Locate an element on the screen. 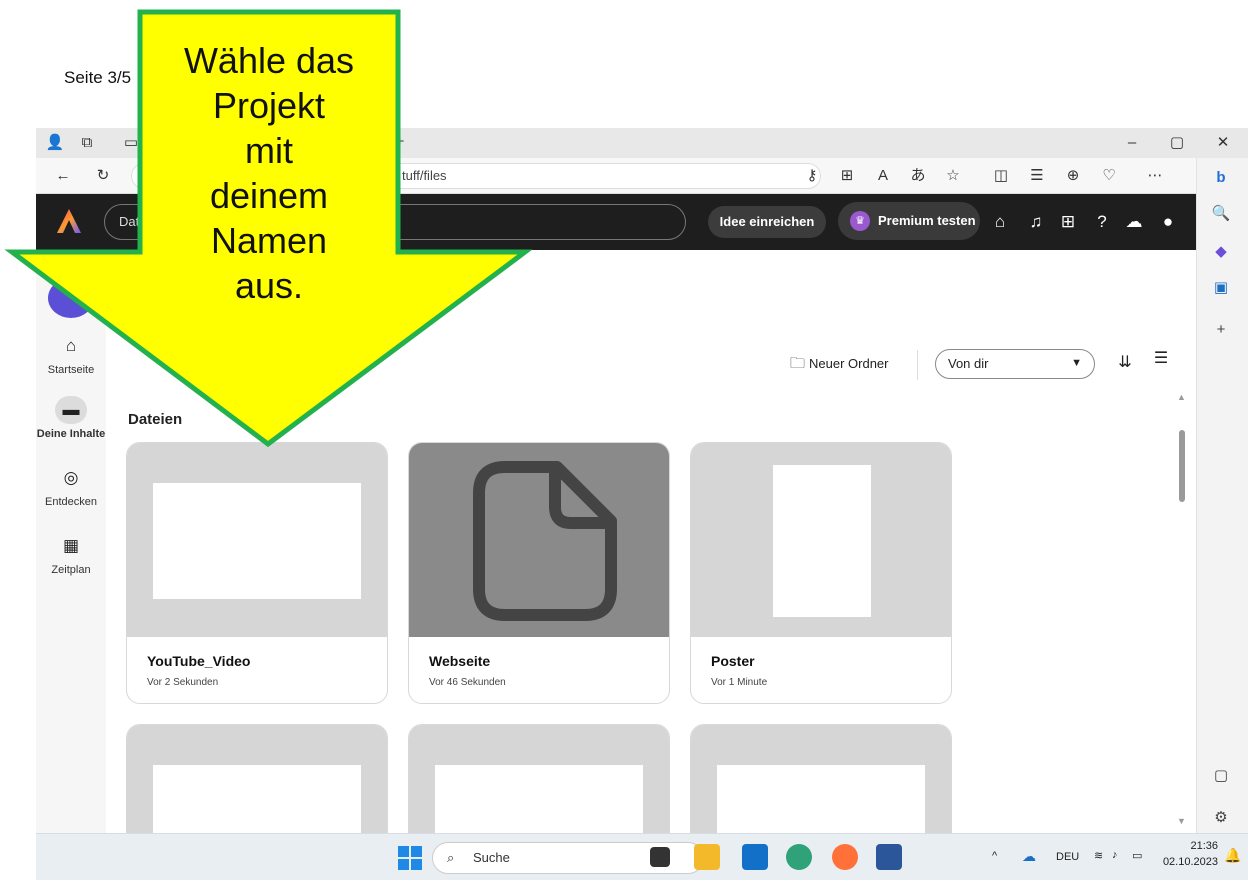 The width and height of the screenshot is (1248, 881). instruction-line: Projekt is located at coordinates (269, 105).